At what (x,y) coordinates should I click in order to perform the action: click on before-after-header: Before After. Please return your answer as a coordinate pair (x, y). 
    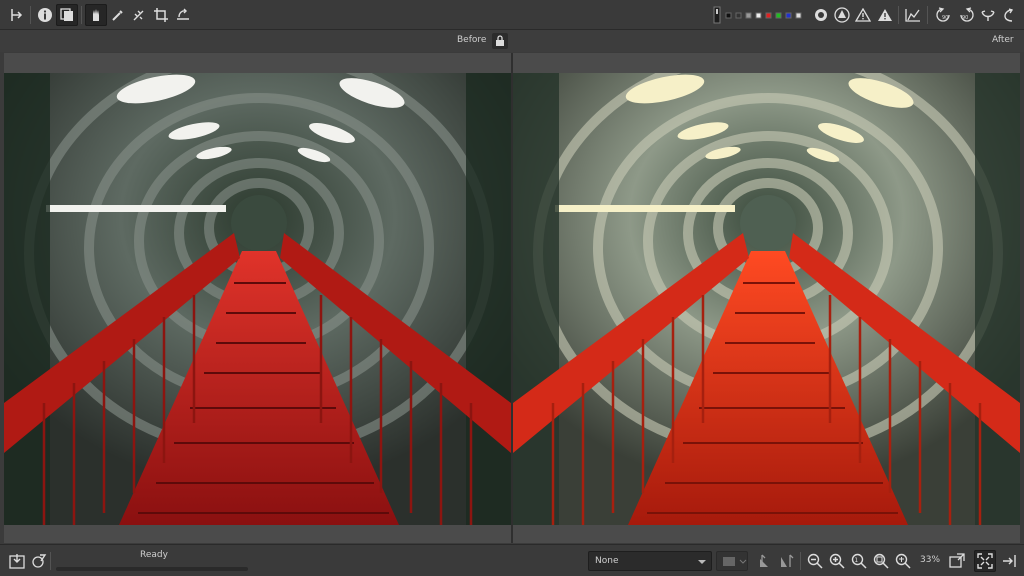
    Looking at the image, I should click on (512, 41).